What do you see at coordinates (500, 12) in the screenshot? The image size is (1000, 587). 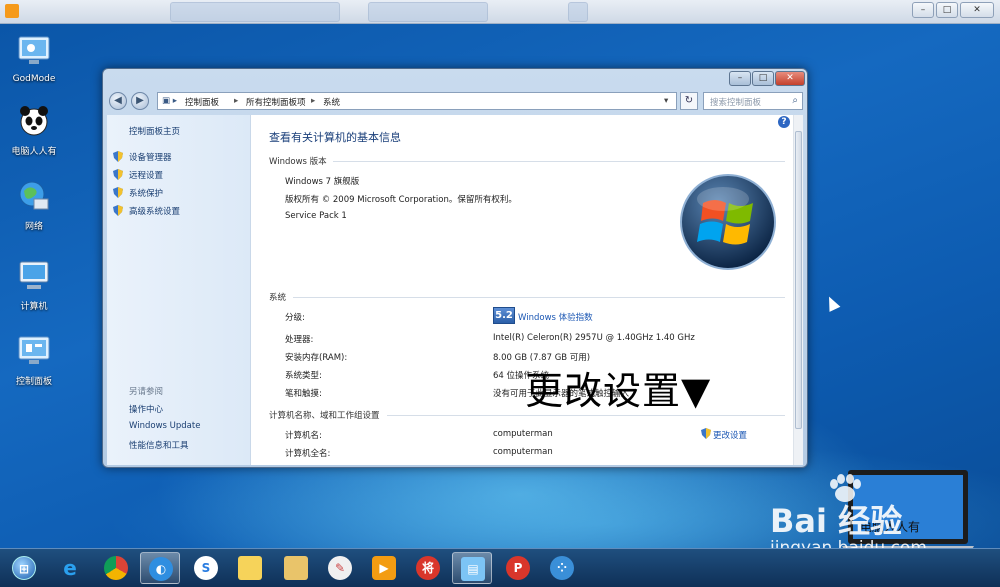 I see `player-title-bar: – □ ✕` at bounding box center [500, 12].